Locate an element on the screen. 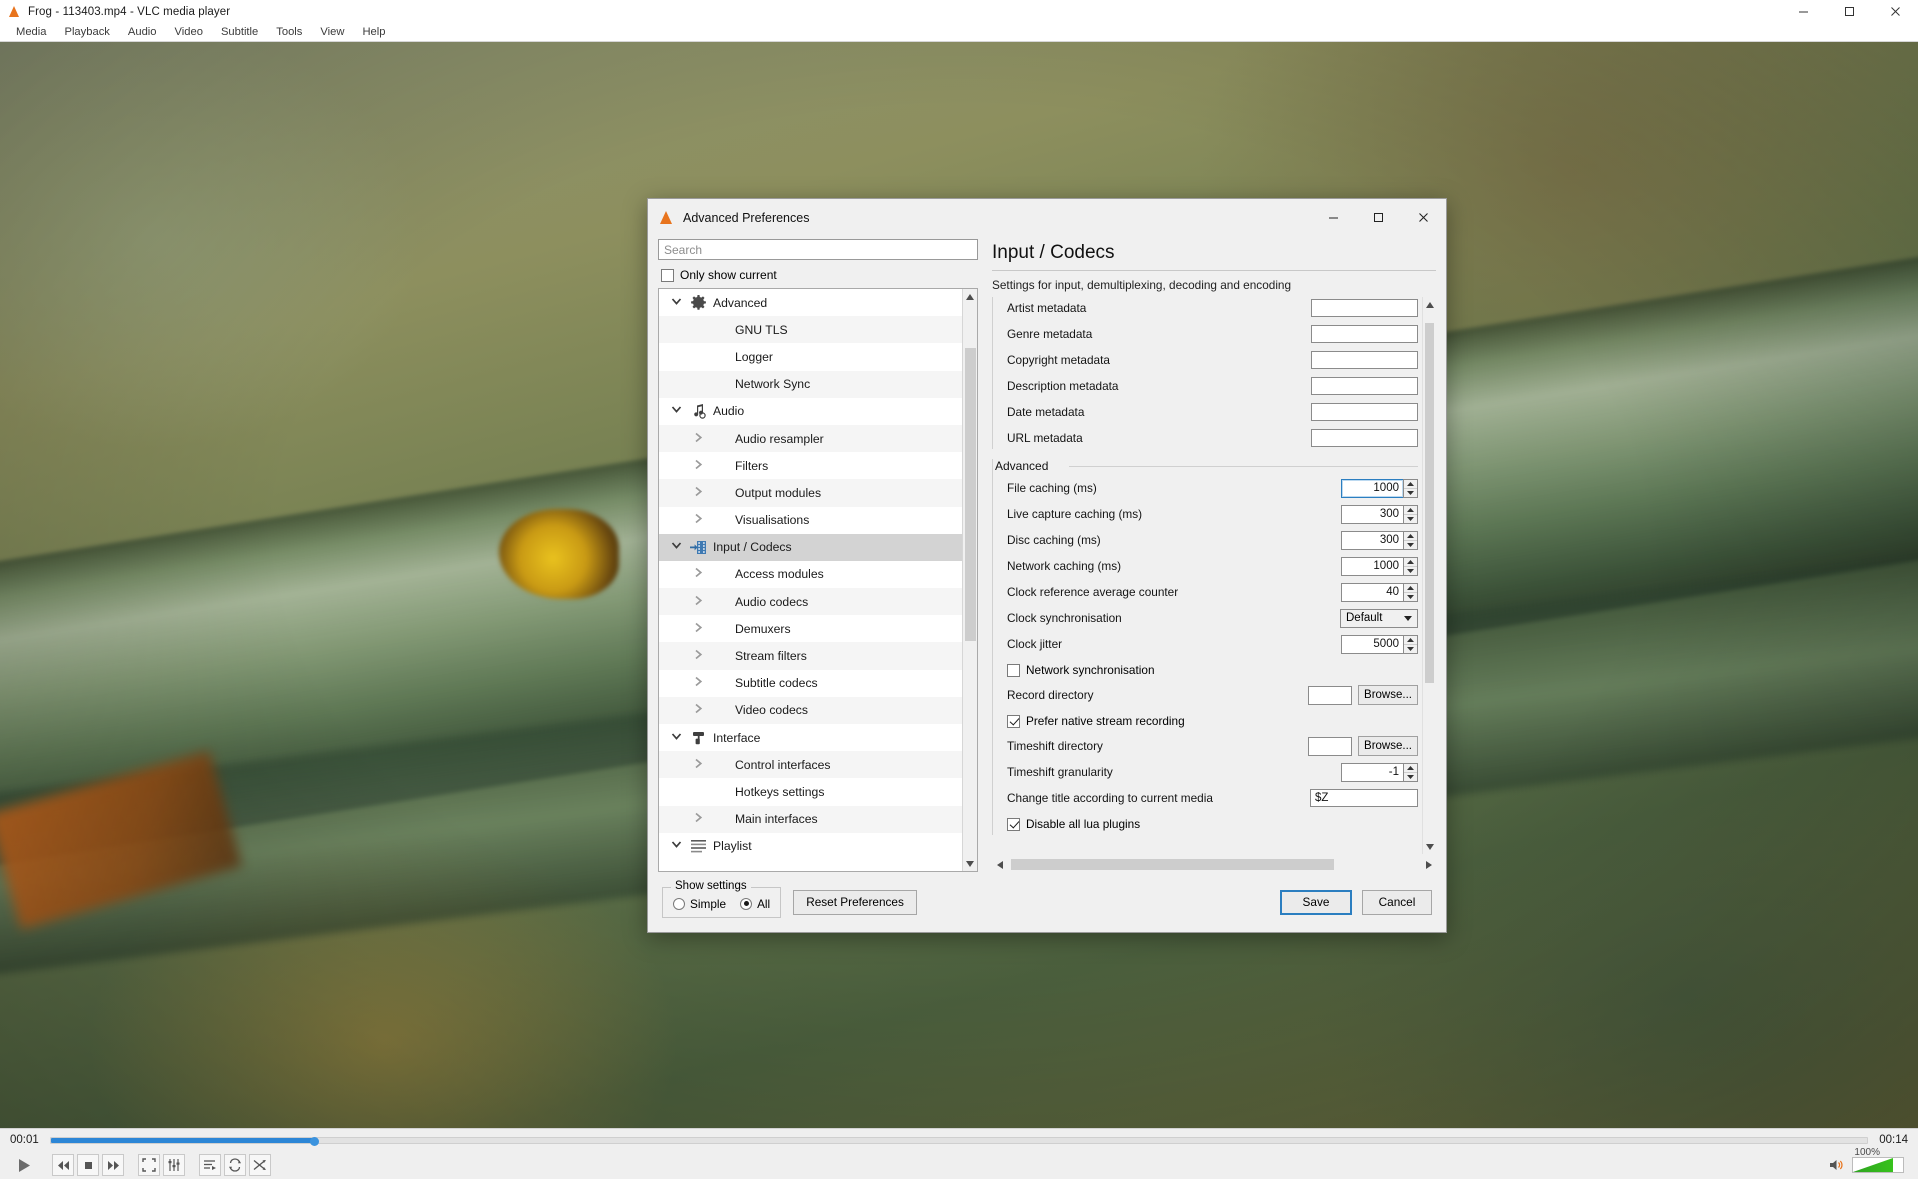 This screenshot has width=1918, height=1179. clock-reference-average-counter-value: 40 is located at coordinates (1372, 592).